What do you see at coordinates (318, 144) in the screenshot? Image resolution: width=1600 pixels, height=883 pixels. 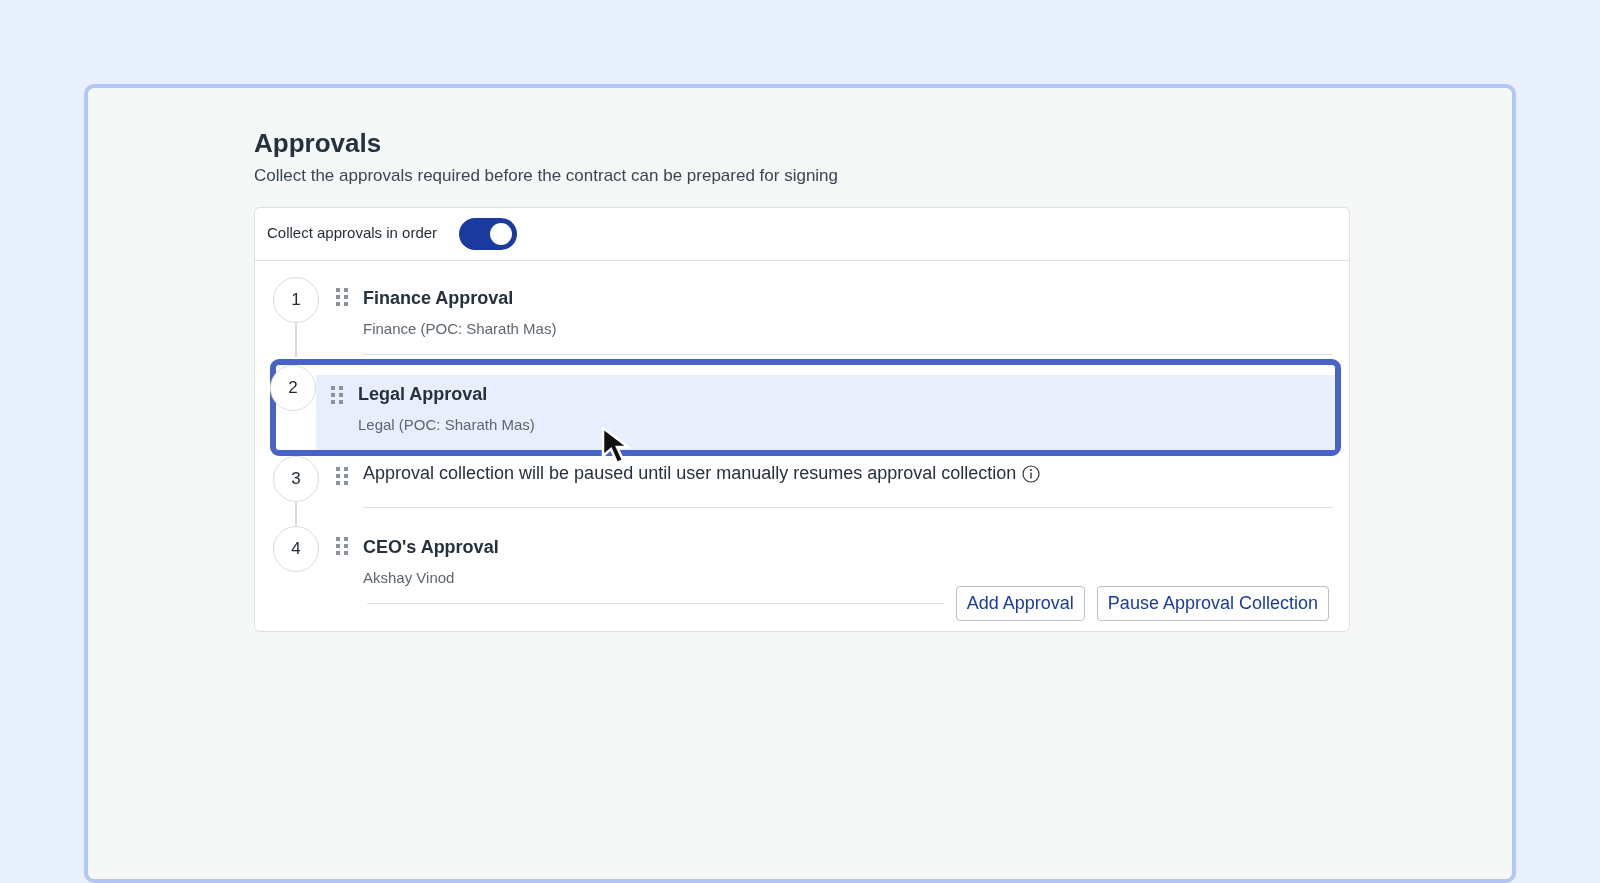 I see `page-title: Approvals` at bounding box center [318, 144].